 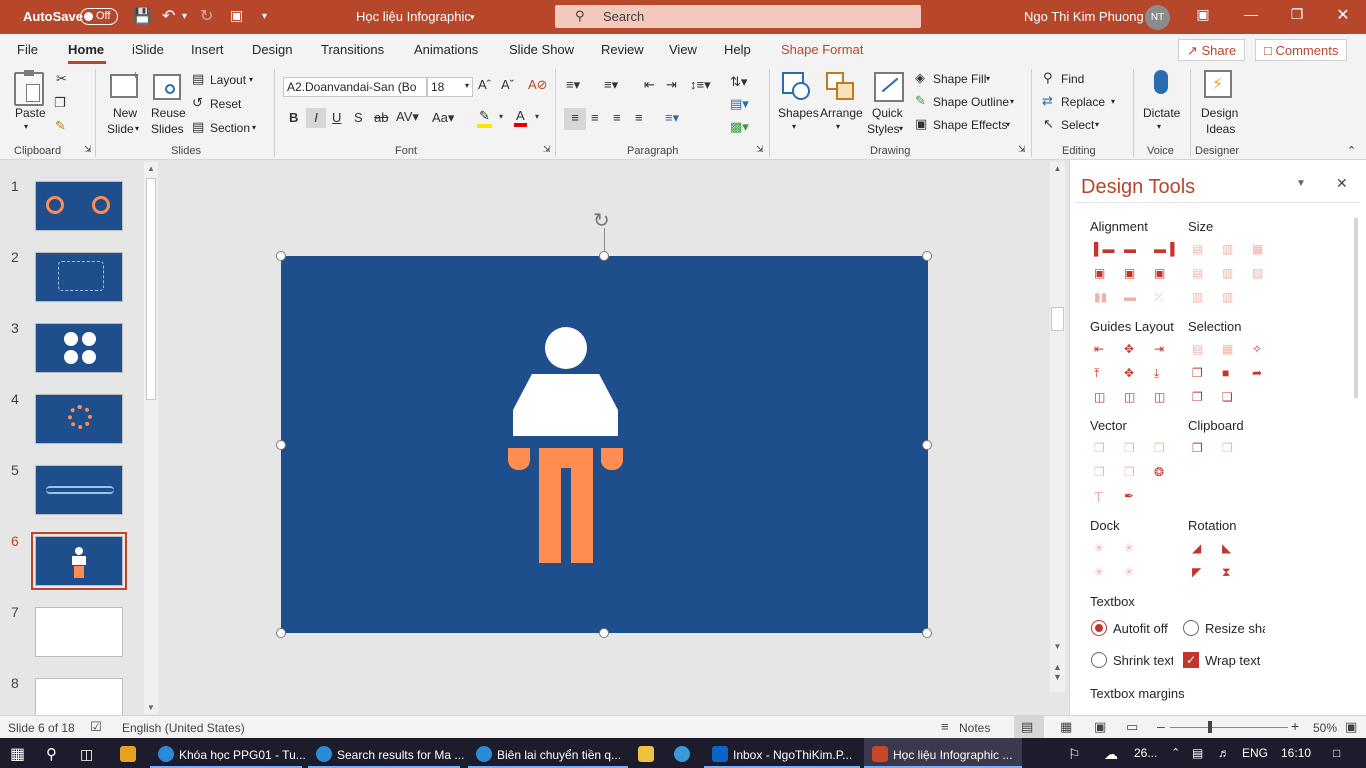 What do you see at coordinates (959, 79) in the screenshot?
I see `shape-fill-button: Shape Fill` at bounding box center [959, 79].